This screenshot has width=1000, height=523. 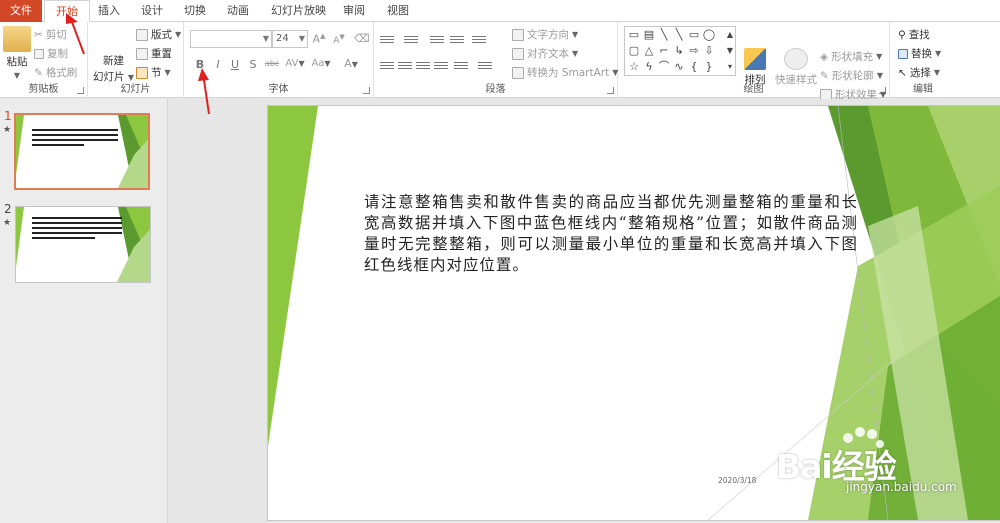 I want to click on watermark-url: jingyan.baidu.com, so click(x=901, y=487).